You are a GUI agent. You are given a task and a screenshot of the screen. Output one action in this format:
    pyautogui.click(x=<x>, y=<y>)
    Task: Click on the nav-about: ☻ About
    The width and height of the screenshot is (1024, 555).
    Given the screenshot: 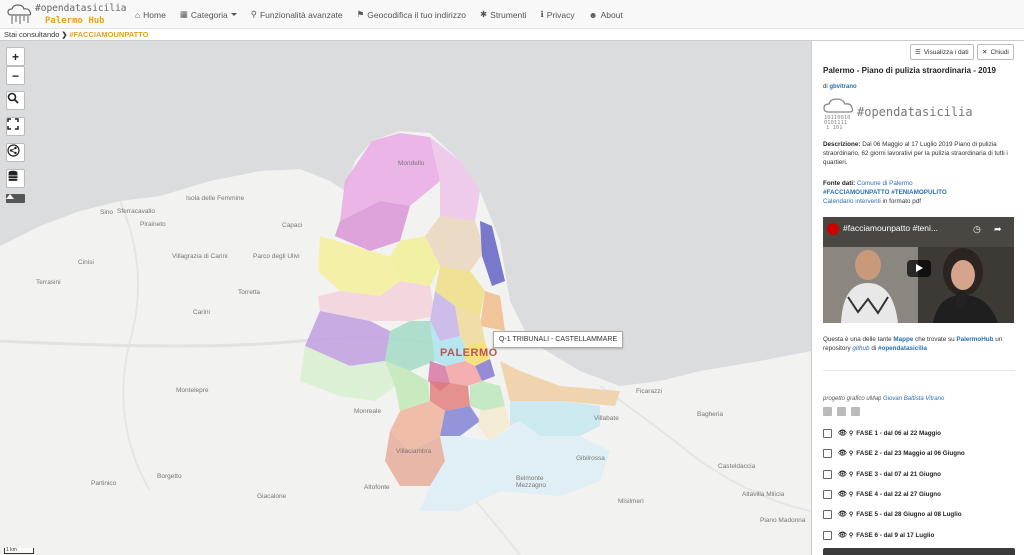 What is the action you would take?
    pyautogui.click(x=606, y=14)
    